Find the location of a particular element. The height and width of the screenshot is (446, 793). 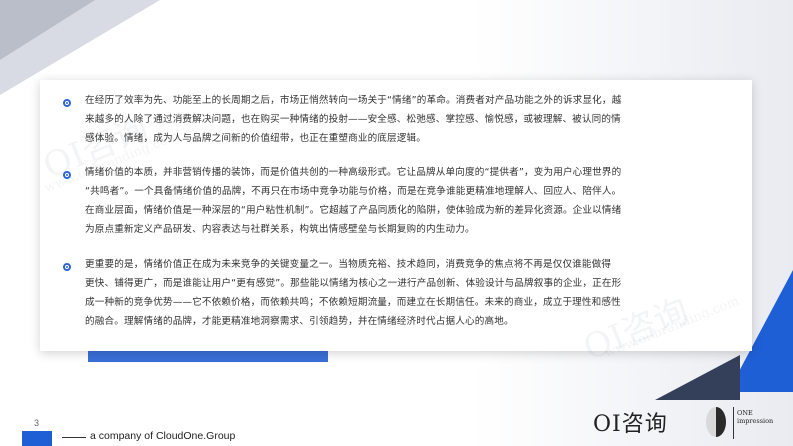

paragraph-line: 为原点重新定义产品研发、内容表达与社群关系，构筑出情感壁垒与长期复购的内生动力。 is located at coordinates (280, 229).